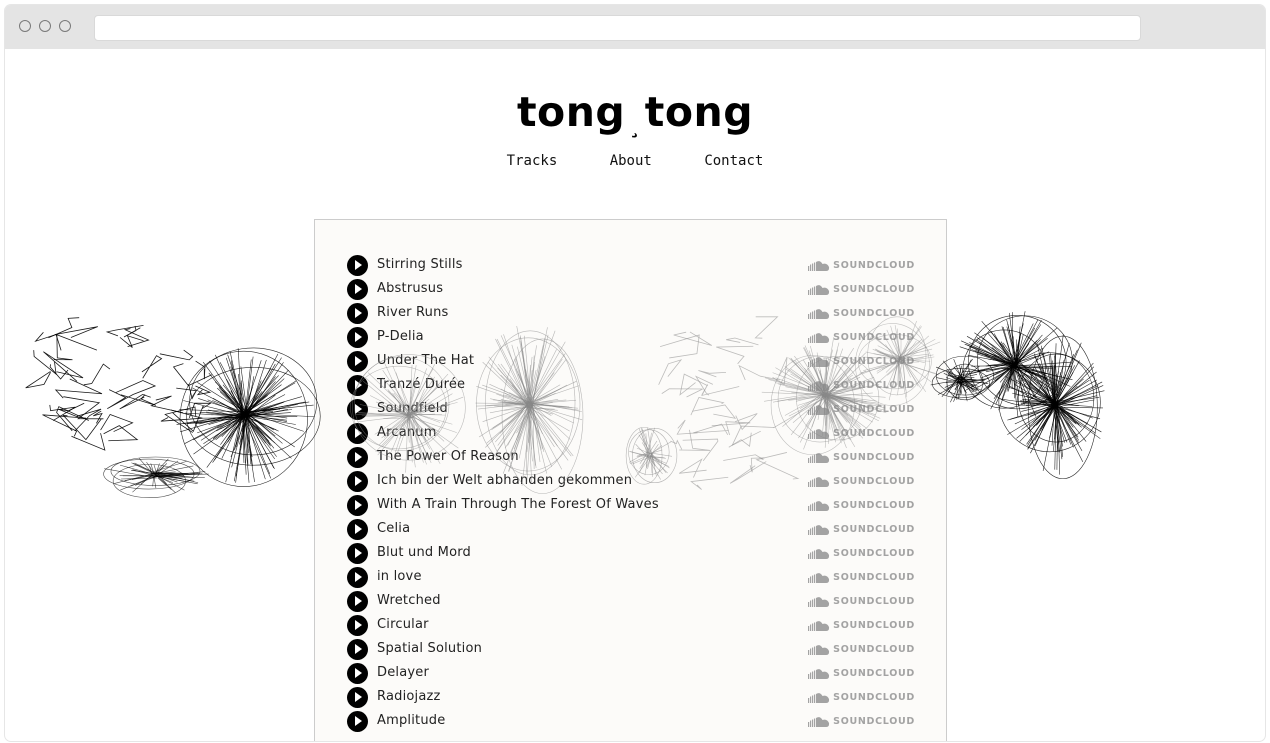 The height and width of the screenshot is (743, 1270). What do you see at coordinates (631, 650) in the screenshot?
I see `track-row: Spatial Solution SOUNDCLOUD` at bounding box center [631, 650].